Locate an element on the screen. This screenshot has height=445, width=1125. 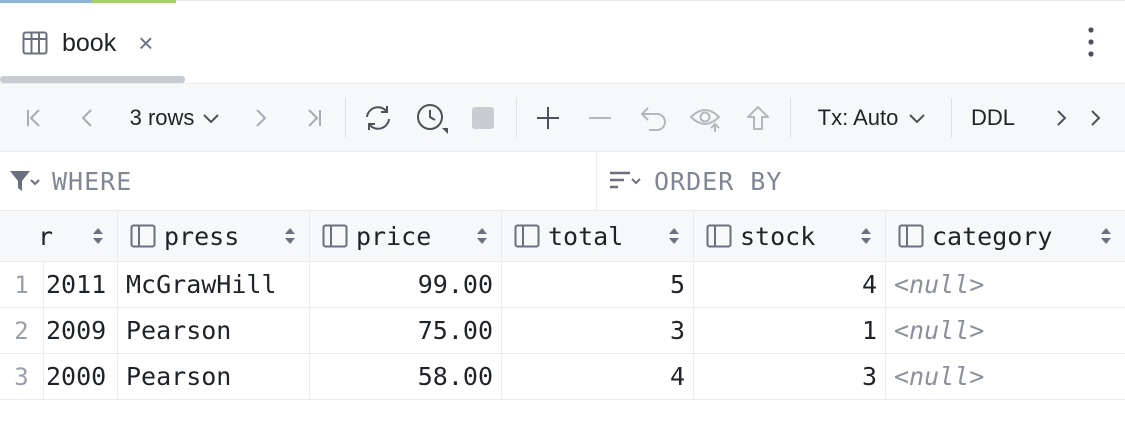
more-actions-chevron-icon is located at coordinates (1095, 117).